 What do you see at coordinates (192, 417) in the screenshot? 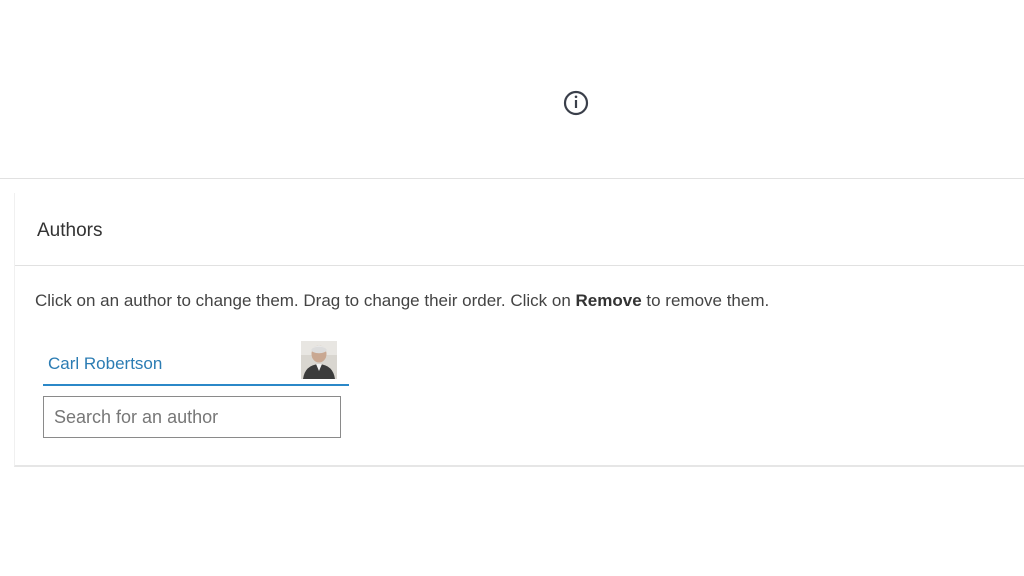
I see `author-search-input` at bounding box center [192, 417].